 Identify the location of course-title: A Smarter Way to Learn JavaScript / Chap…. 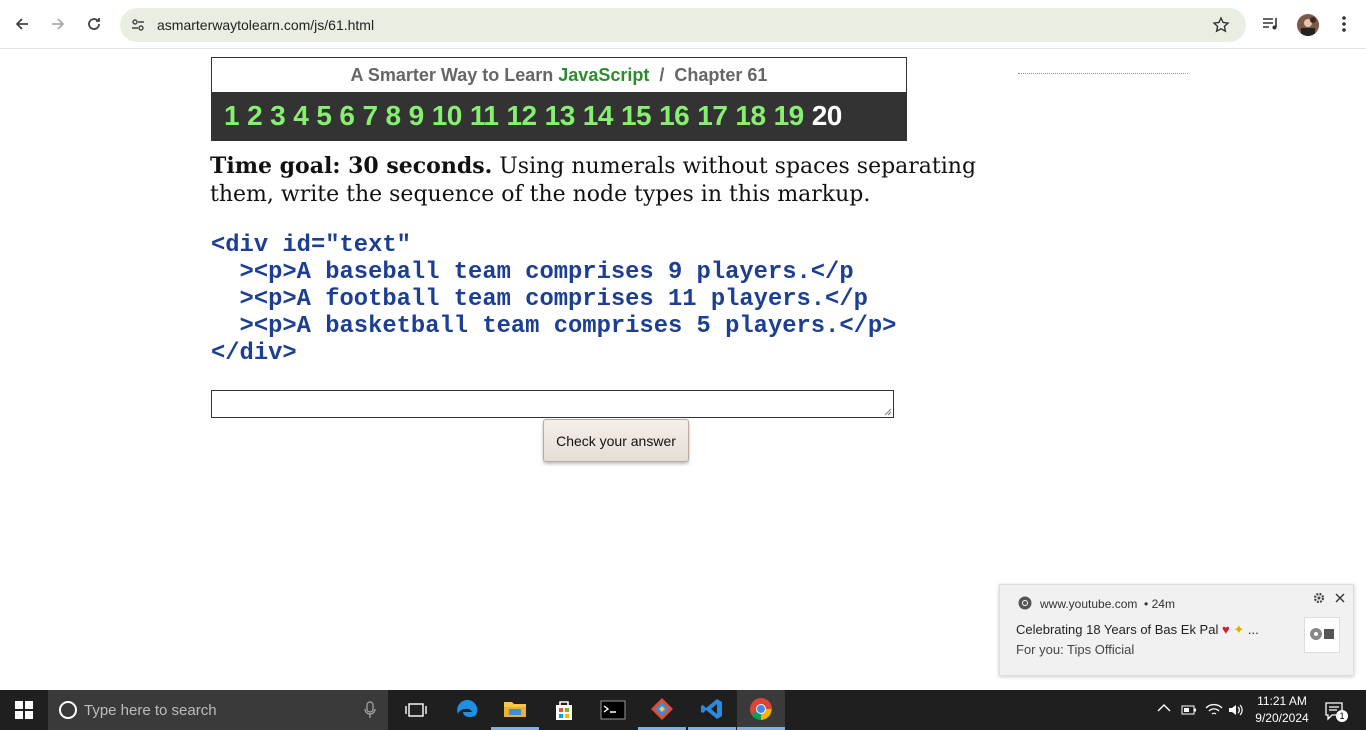
(559, 75).